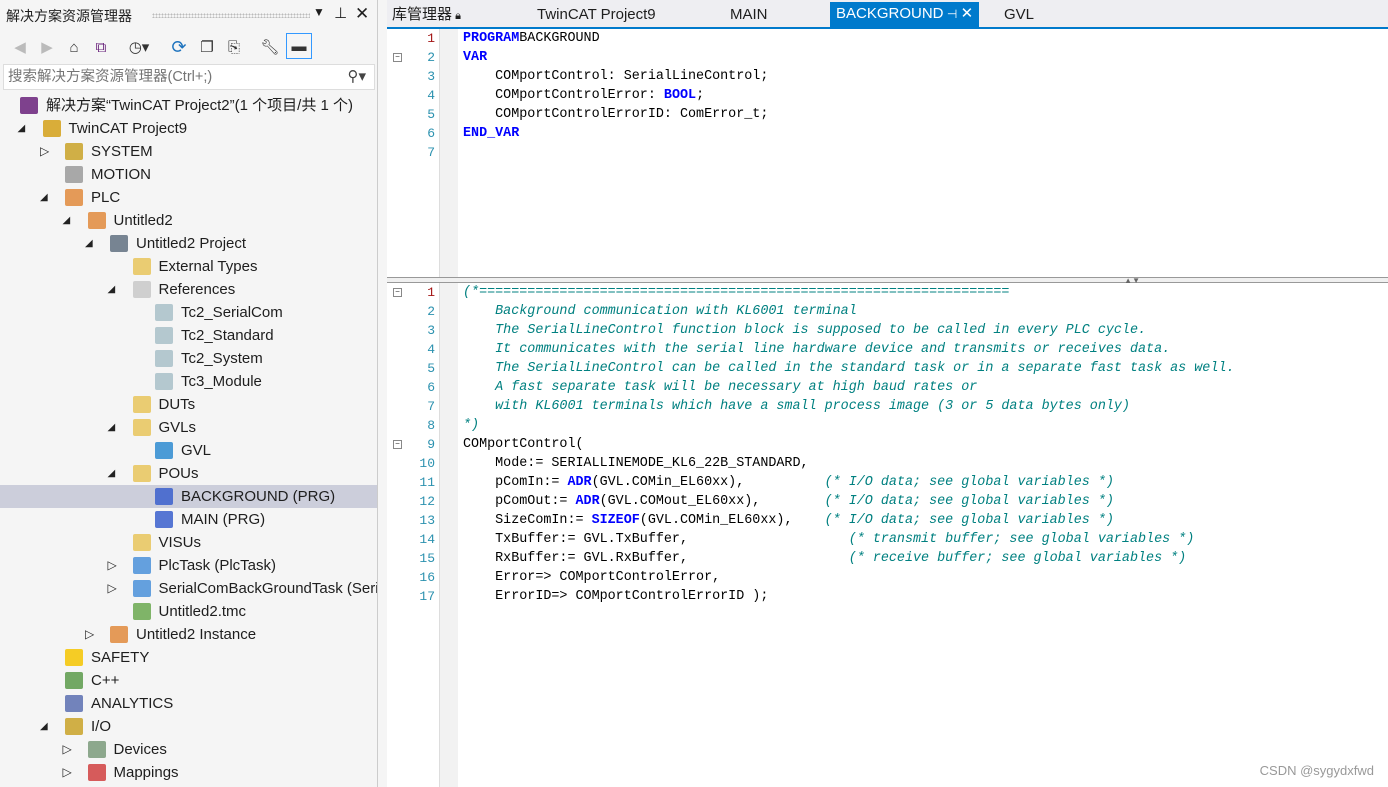 Image resolution: width=1388 pixels, height=787 pixels. I want to click on code-line: COMportControlError: BOOL;, so click(583, 95).